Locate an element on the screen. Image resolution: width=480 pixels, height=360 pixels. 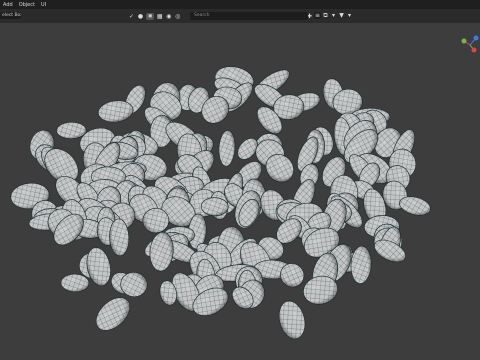
search-input: Search is located at coordinates (249, 16).